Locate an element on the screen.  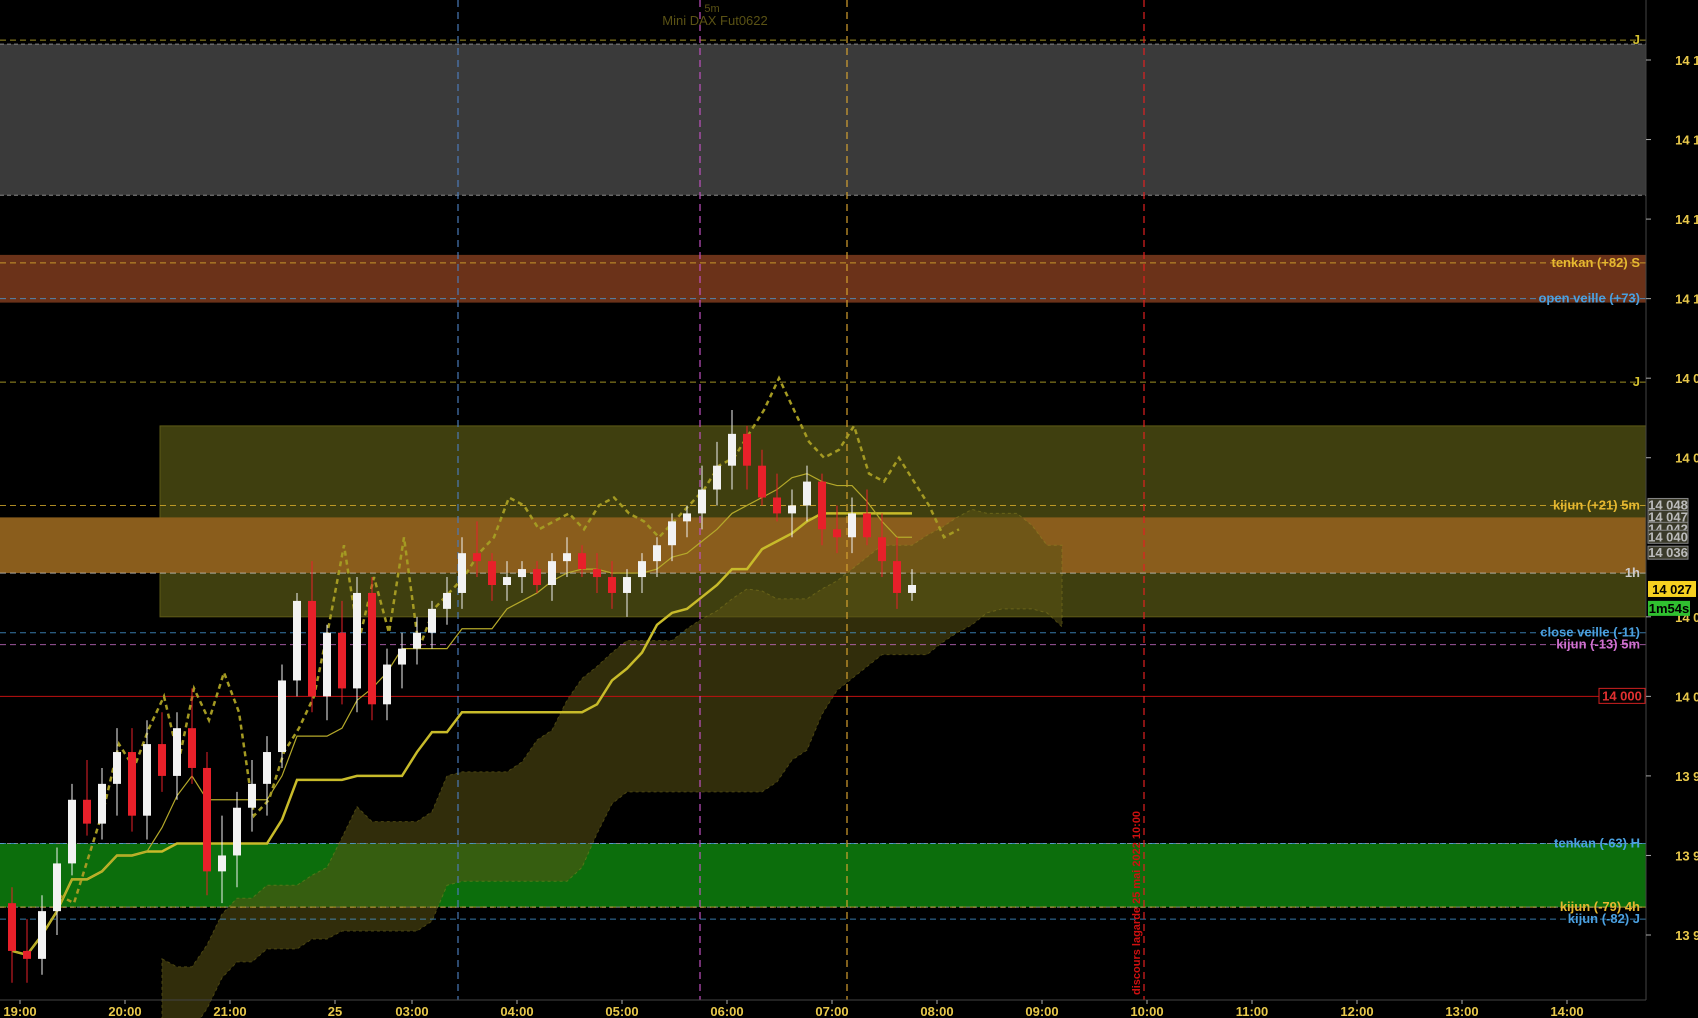
price-tick-label: 13 980 is located at coordinates (1686, 776).